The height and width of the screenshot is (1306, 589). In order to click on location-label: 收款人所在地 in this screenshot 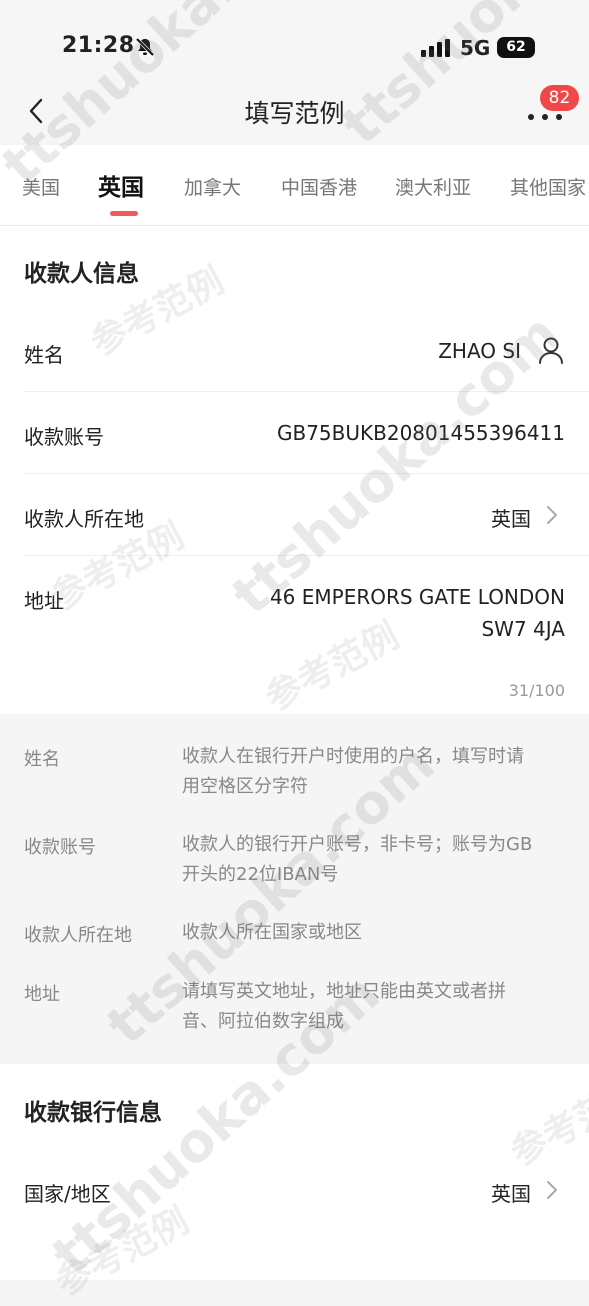, I will do `click(84, 519)`.